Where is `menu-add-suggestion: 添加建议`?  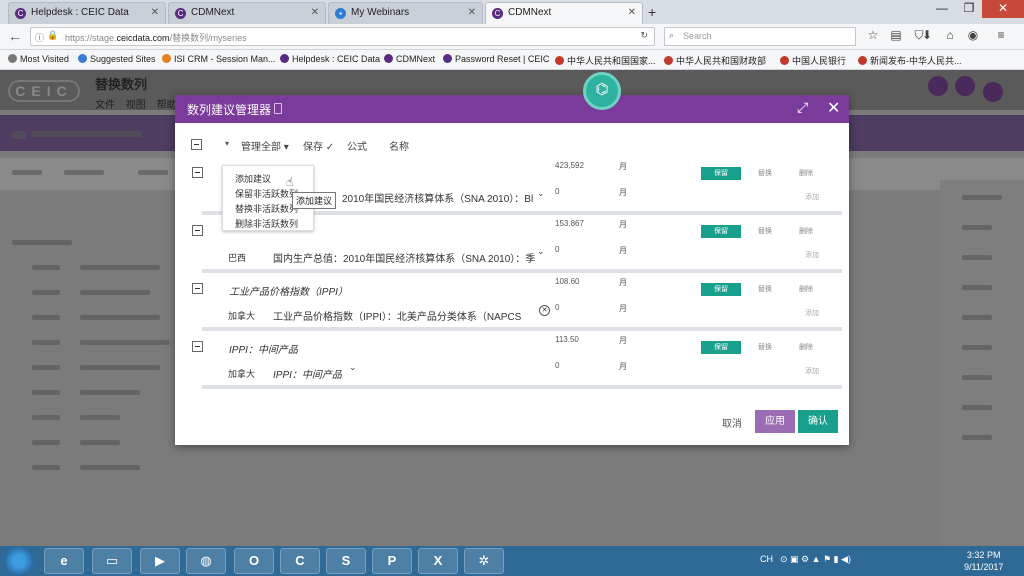
menu-add-suggestion: 添加建议 is located at coordinates (253, 178).